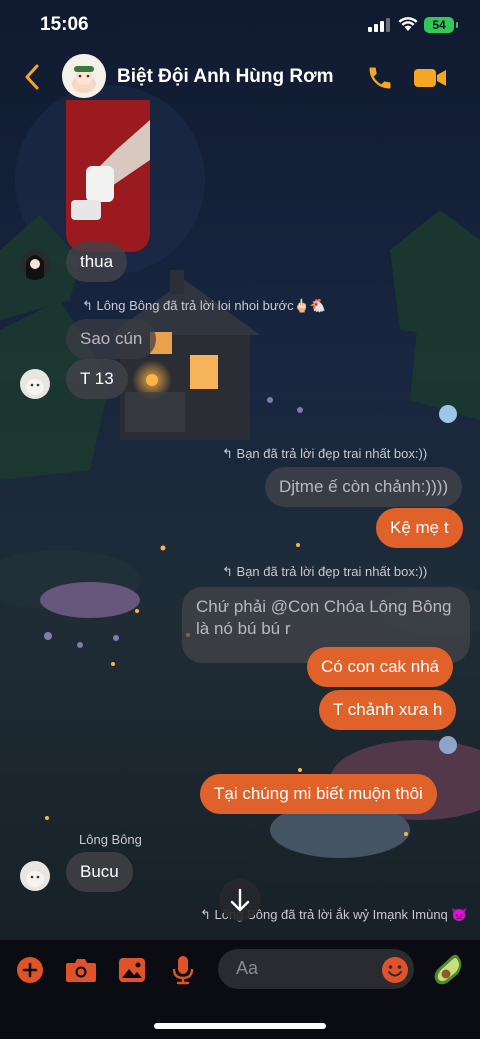 The image size is (480, 1039). What do you see at coordinates (32, 77) in the screenshot?
I see `chevron-left-icon` at bounding box center [32, 77].